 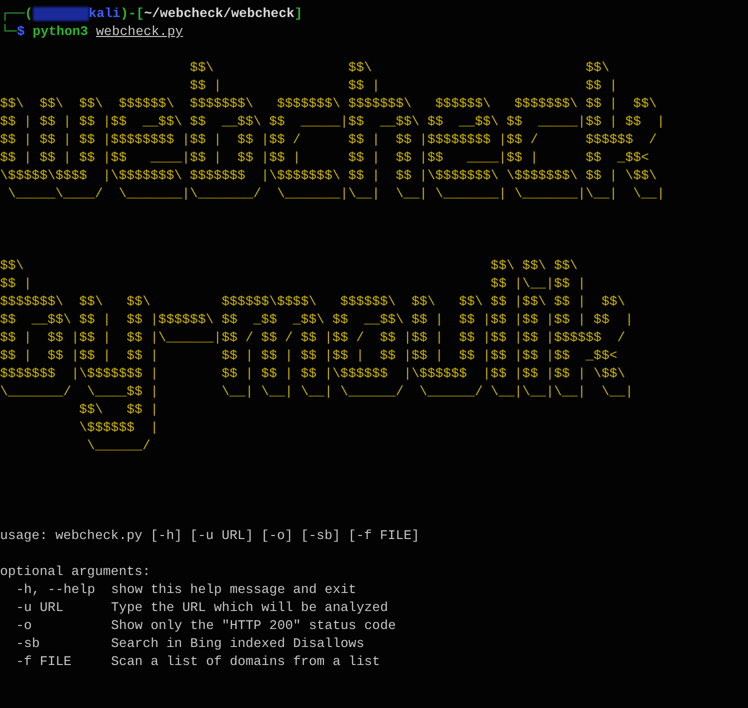 What do you see at coordinates (20, 32) in the screenshot?
I see `prompt-symbol: $` at bounding box center [20, 32].